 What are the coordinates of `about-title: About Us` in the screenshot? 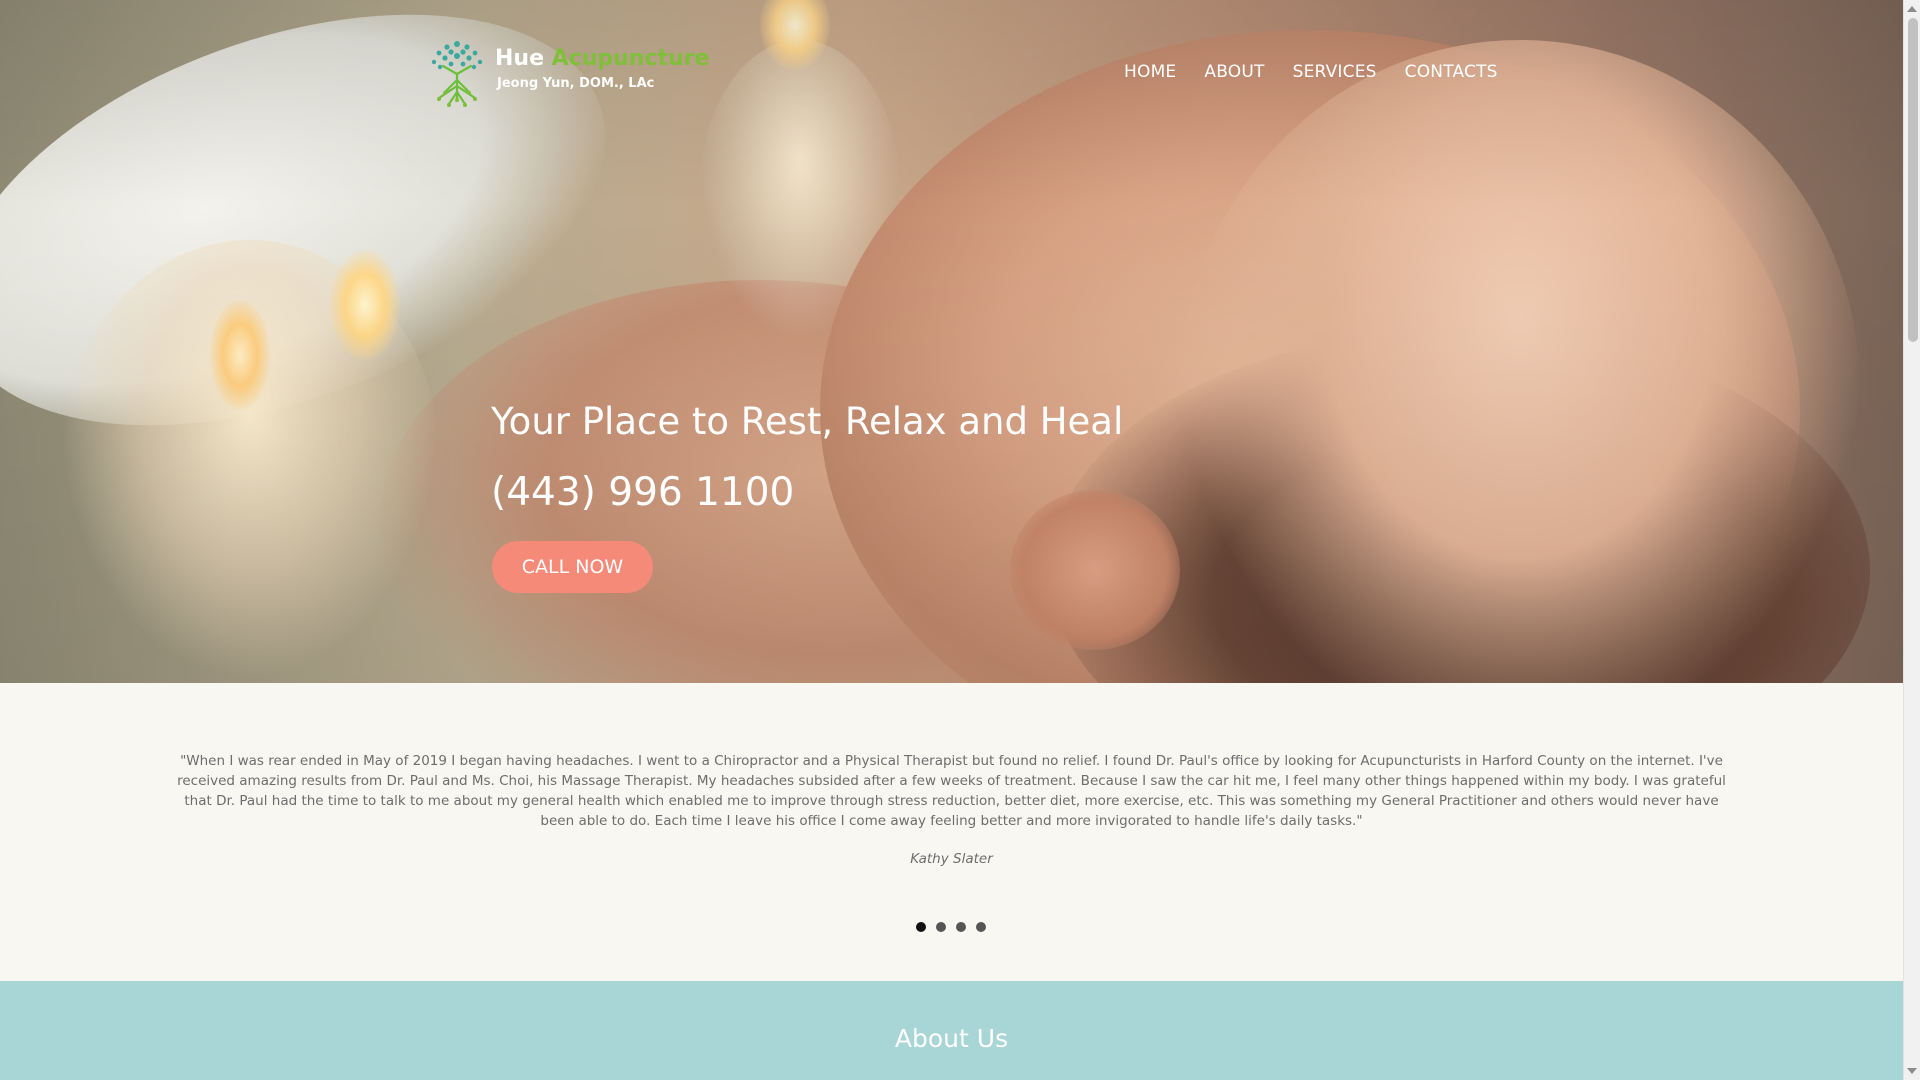 It's located at (951, 1038).